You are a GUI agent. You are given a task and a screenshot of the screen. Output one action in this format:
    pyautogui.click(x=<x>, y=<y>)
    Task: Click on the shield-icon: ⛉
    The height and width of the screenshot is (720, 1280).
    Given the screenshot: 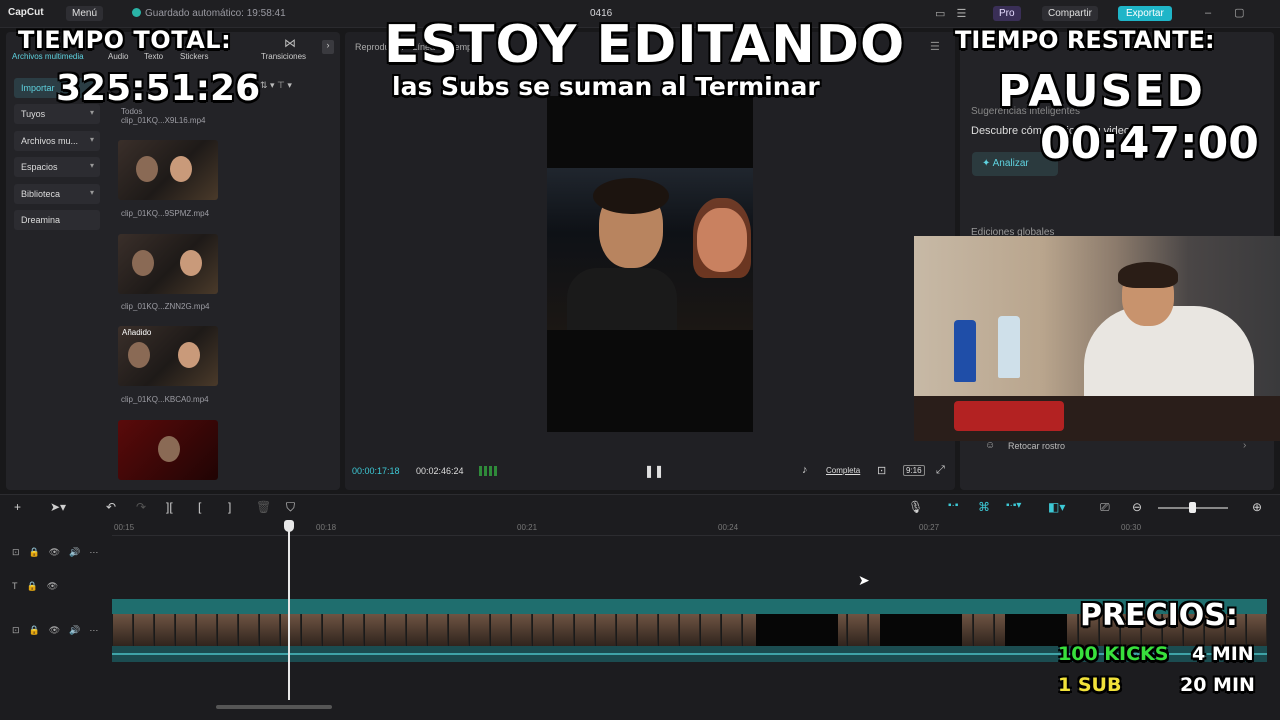 What is the action you would take?
    pyautogui.click(x=290, y=507)
    